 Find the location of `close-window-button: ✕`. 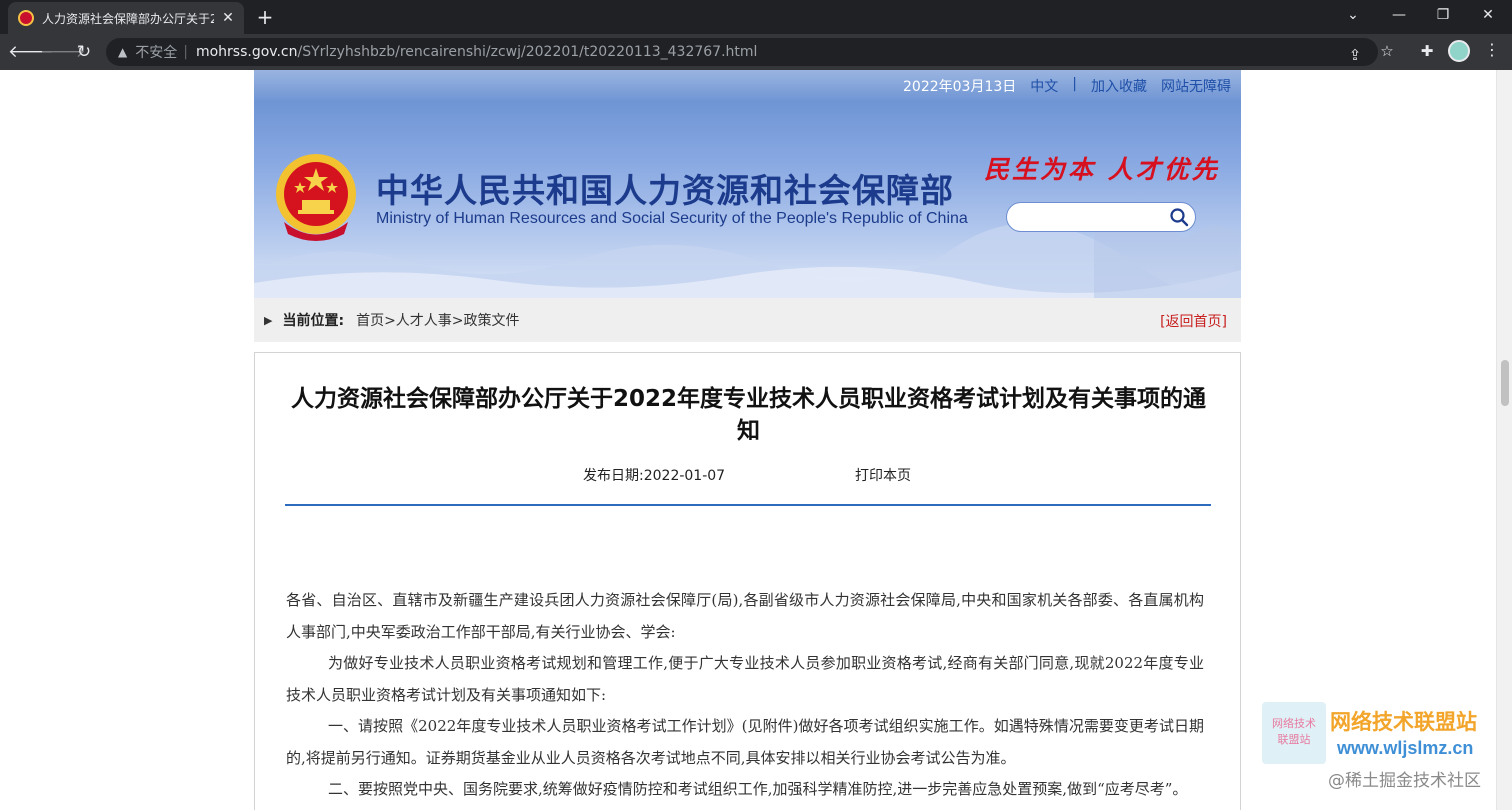

close-window-button: ✕ is located at coordinates (1488, 15).